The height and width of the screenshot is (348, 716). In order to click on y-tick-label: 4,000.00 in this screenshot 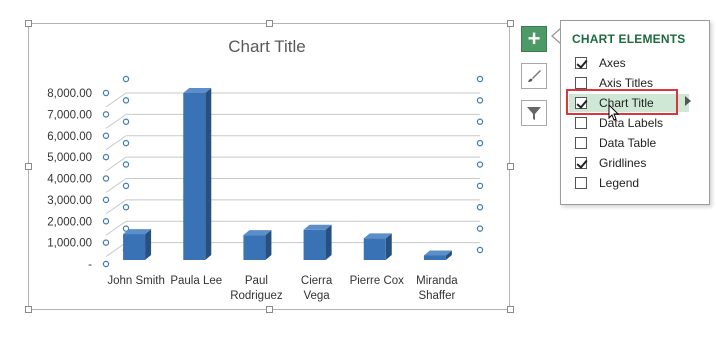, I will do `click(69, 180)`.